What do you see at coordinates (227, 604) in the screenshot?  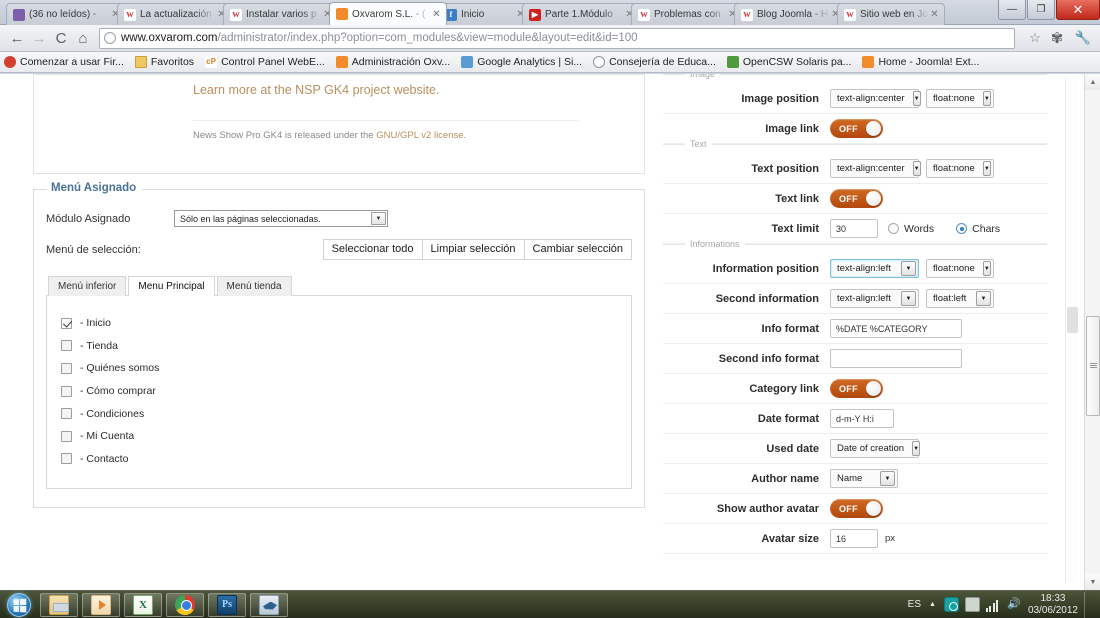 I see `taskbar-item-photoshop: Ps` at bounding box center [227, 604].